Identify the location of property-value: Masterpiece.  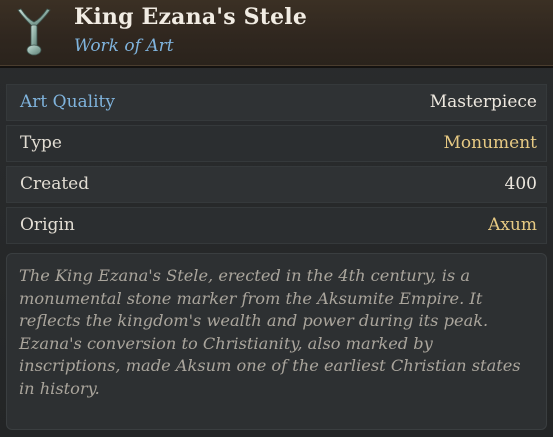
(483, 102).